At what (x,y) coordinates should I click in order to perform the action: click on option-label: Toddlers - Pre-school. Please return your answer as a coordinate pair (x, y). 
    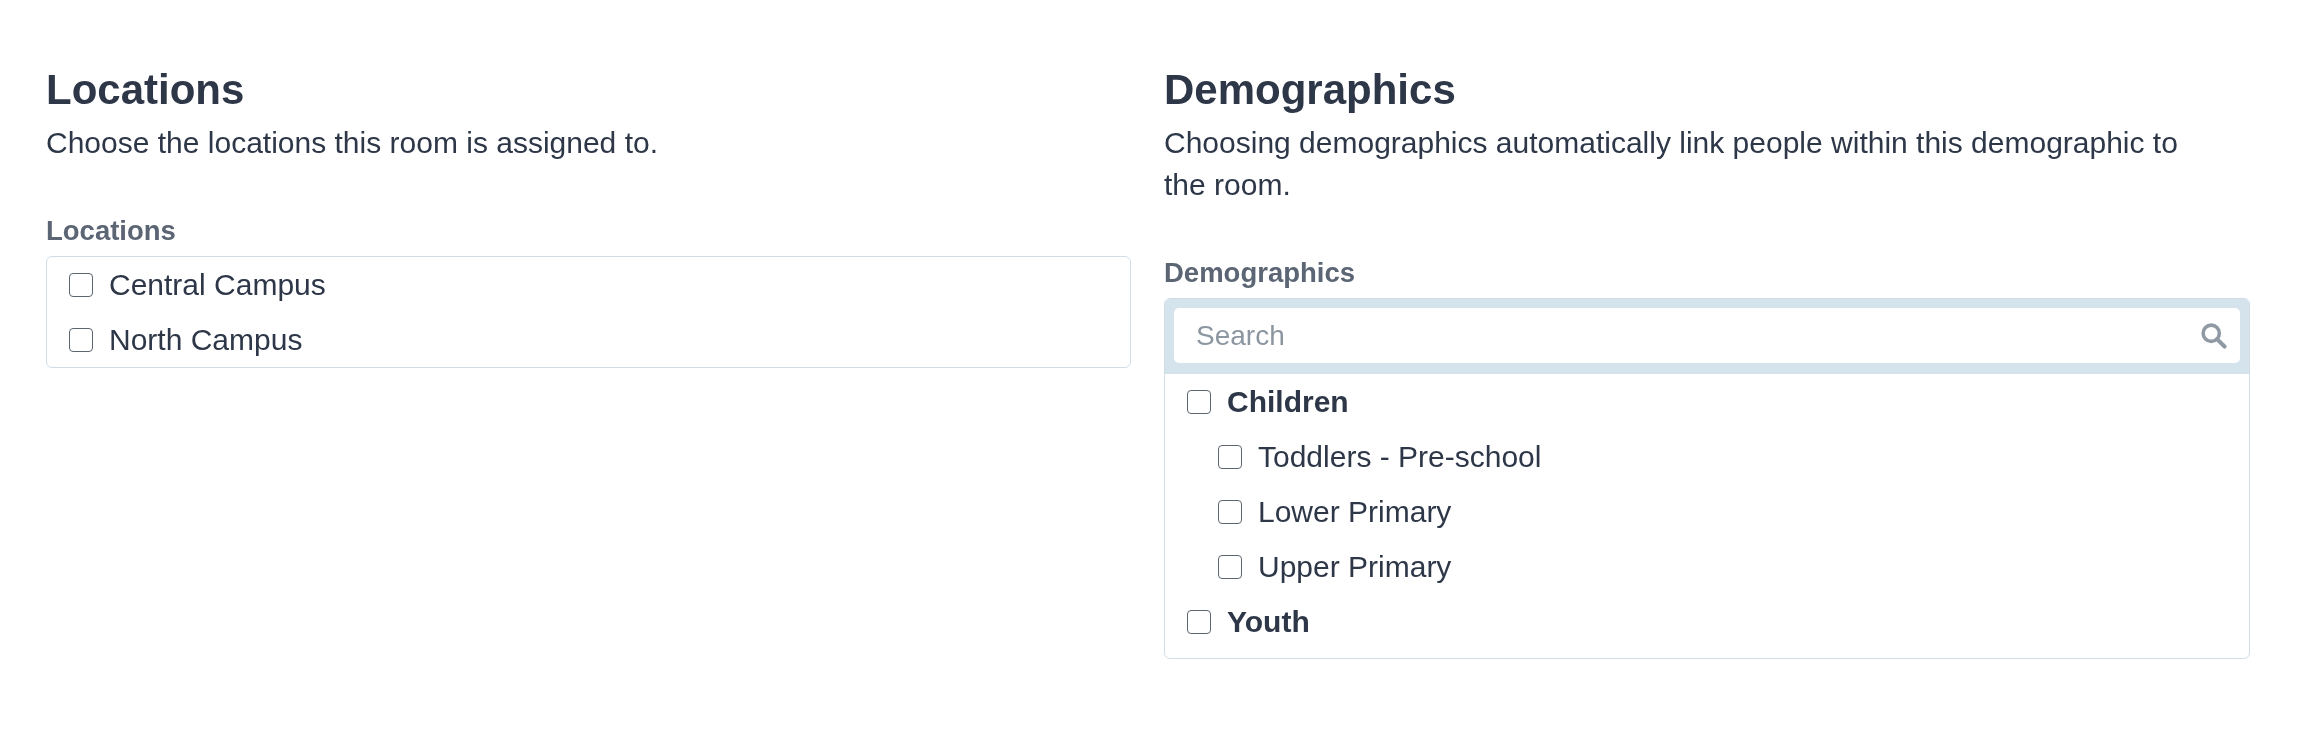
    Looking at the image, I should click on (1400, 456).